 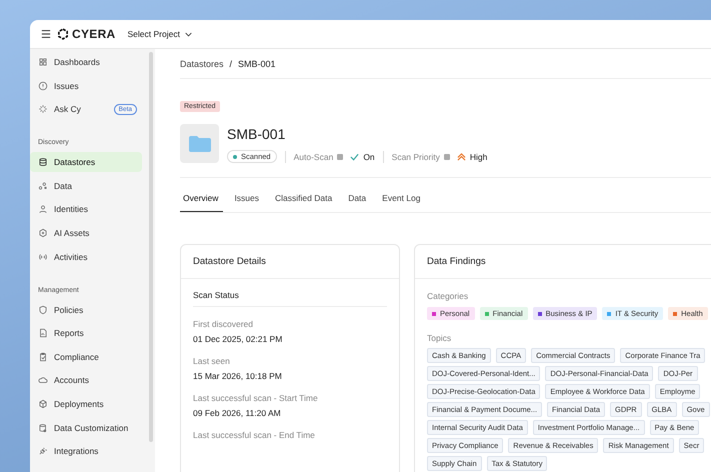 What do you see at coordinates (86, 162) in the screenshot?
I see `sidebar-item: Datastores` at bounding box center [86, 162].